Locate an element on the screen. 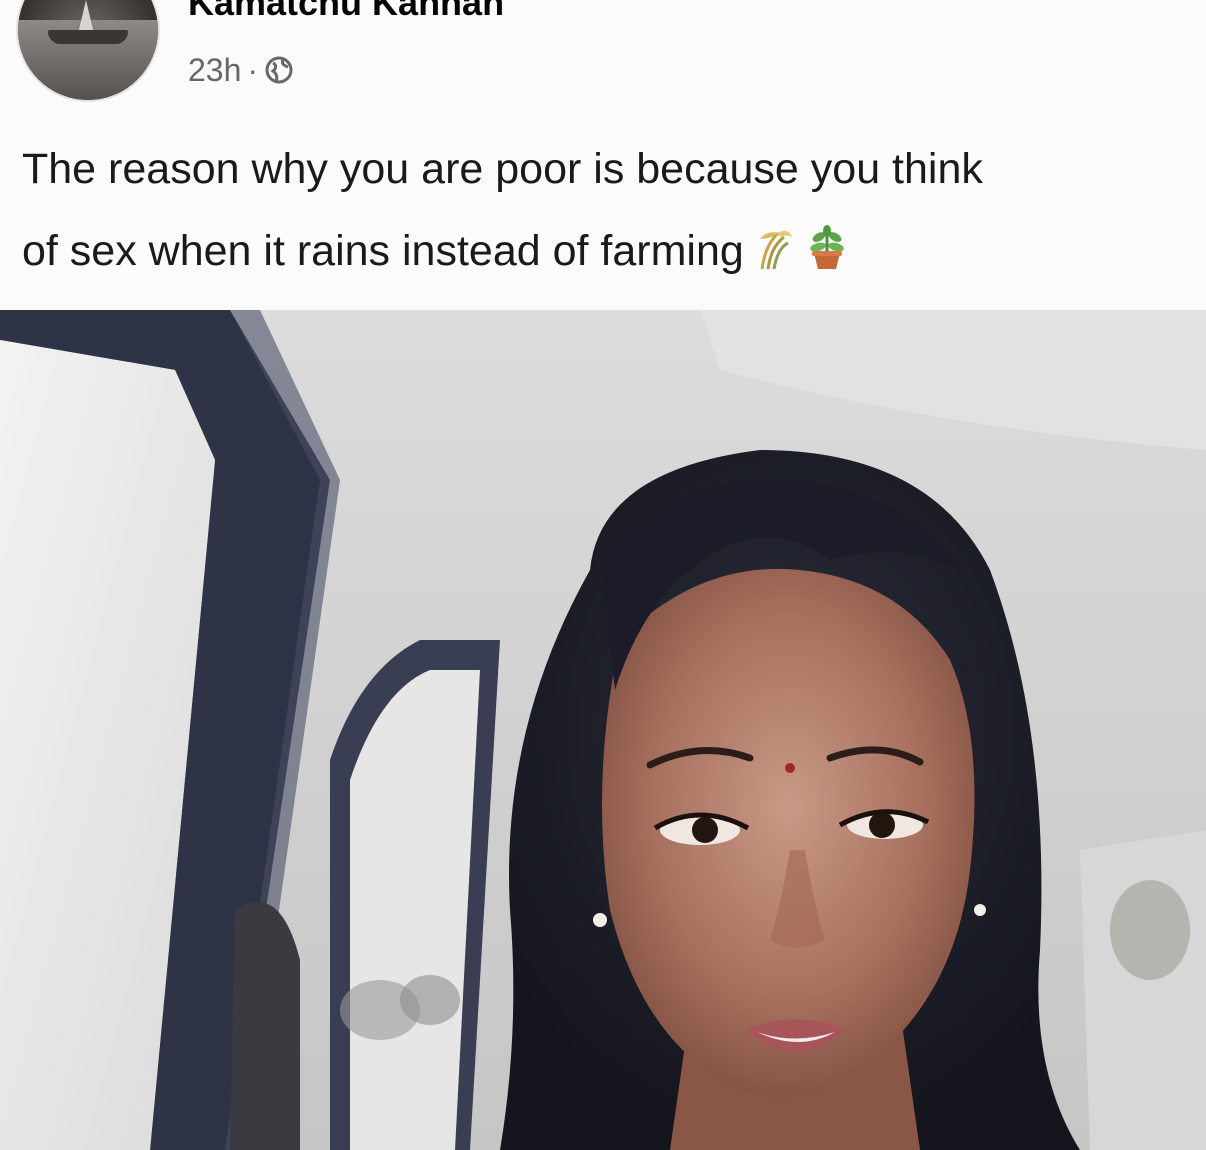 Image resolution: width=1206 pixels, height=1150 pixels. post-text-line-2-wrap: of sex when it rains instead of farming is located at coordinates (614, 251).